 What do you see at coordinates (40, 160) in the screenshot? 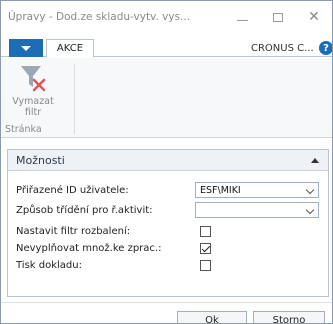
I see `options-title: Možnosti` at bounding box center [40, 160].